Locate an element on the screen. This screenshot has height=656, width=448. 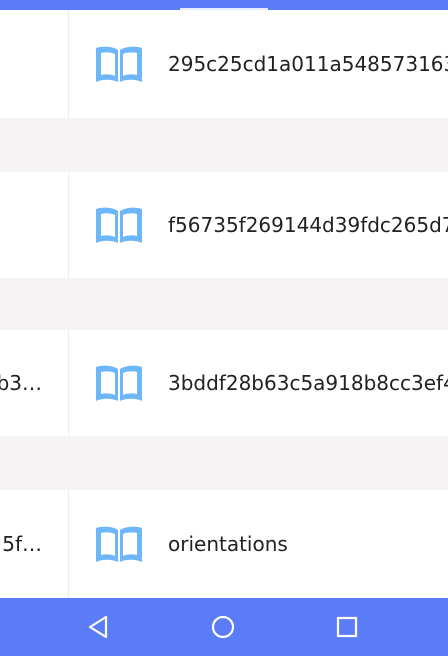
list-item-title: 295c25cd1a011a548573163 is located at coordinates (308, 64).